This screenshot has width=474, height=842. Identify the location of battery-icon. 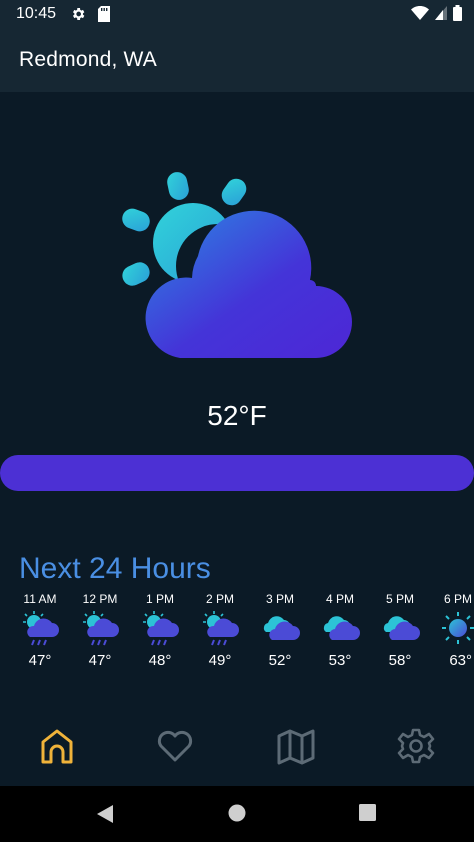
(457, 13).